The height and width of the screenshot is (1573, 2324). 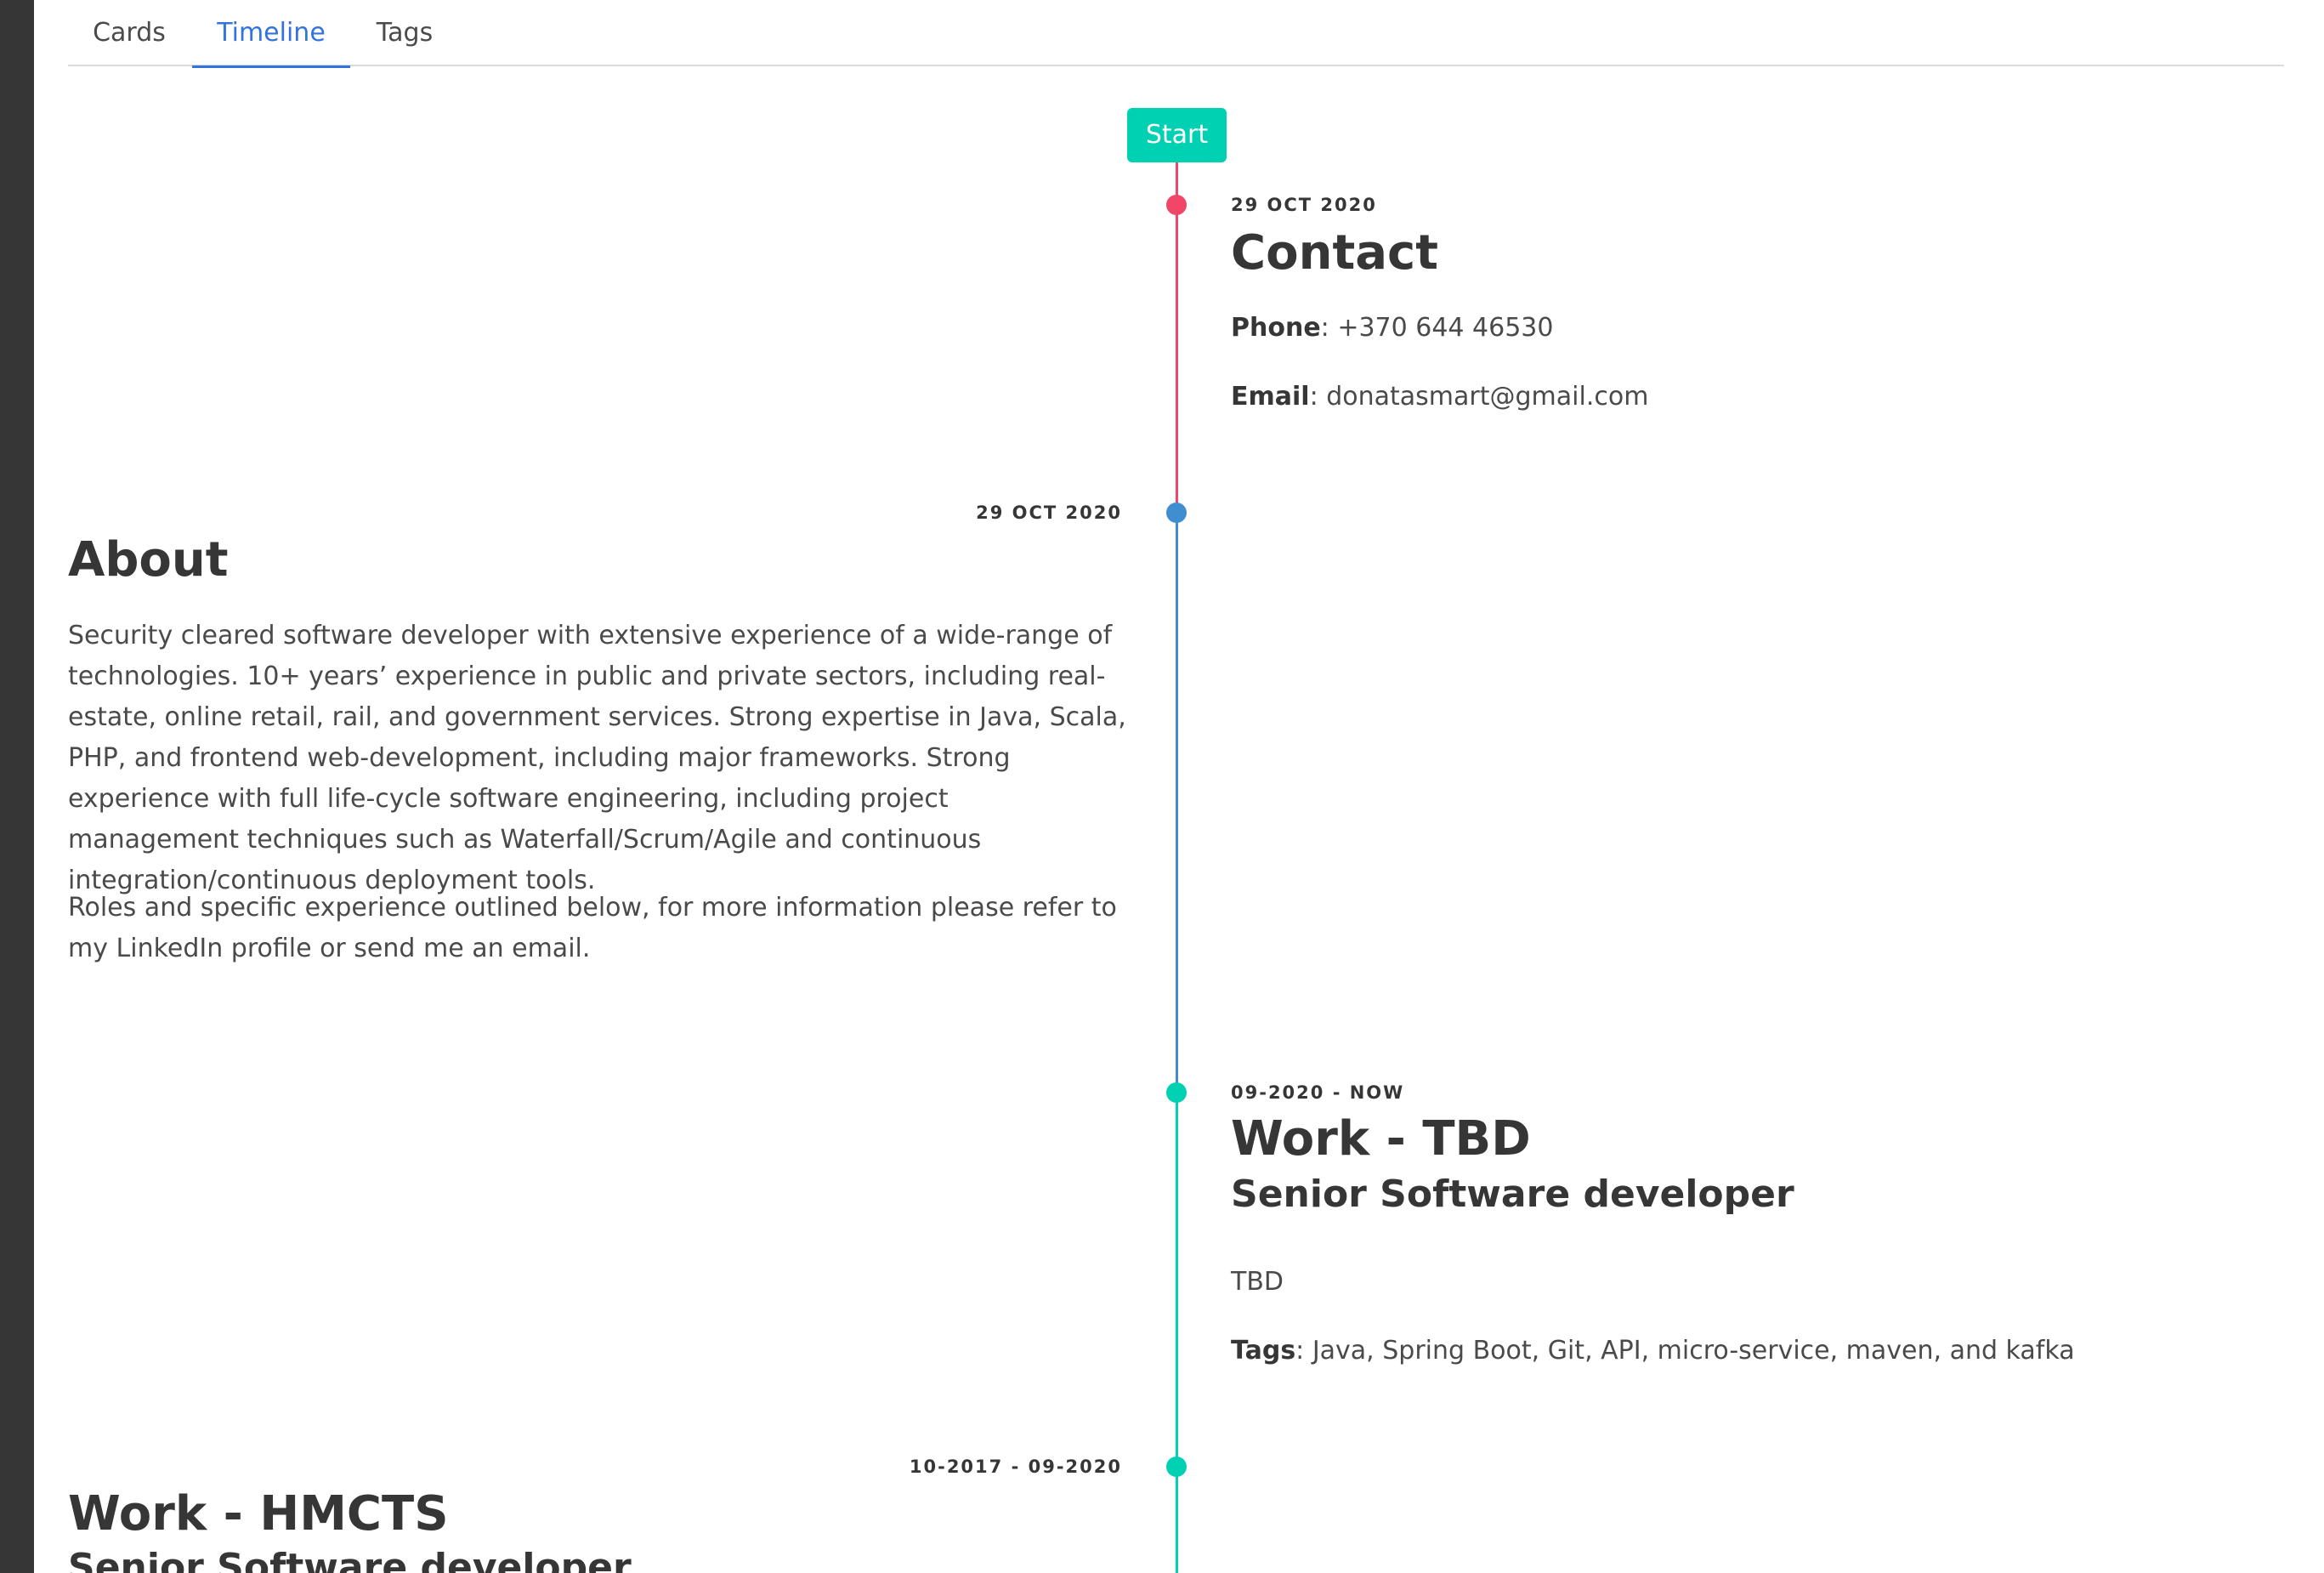 I want to click on work-tbd-heading: Work - TBD, so click(x=1381, y=1139).